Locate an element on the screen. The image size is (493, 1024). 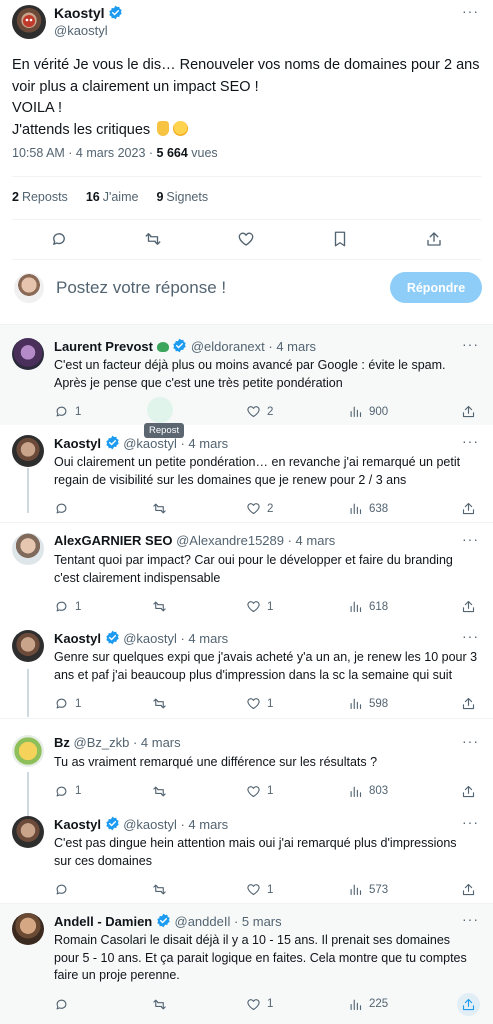
views-button: 225 is located at coordinates (368, 1004).